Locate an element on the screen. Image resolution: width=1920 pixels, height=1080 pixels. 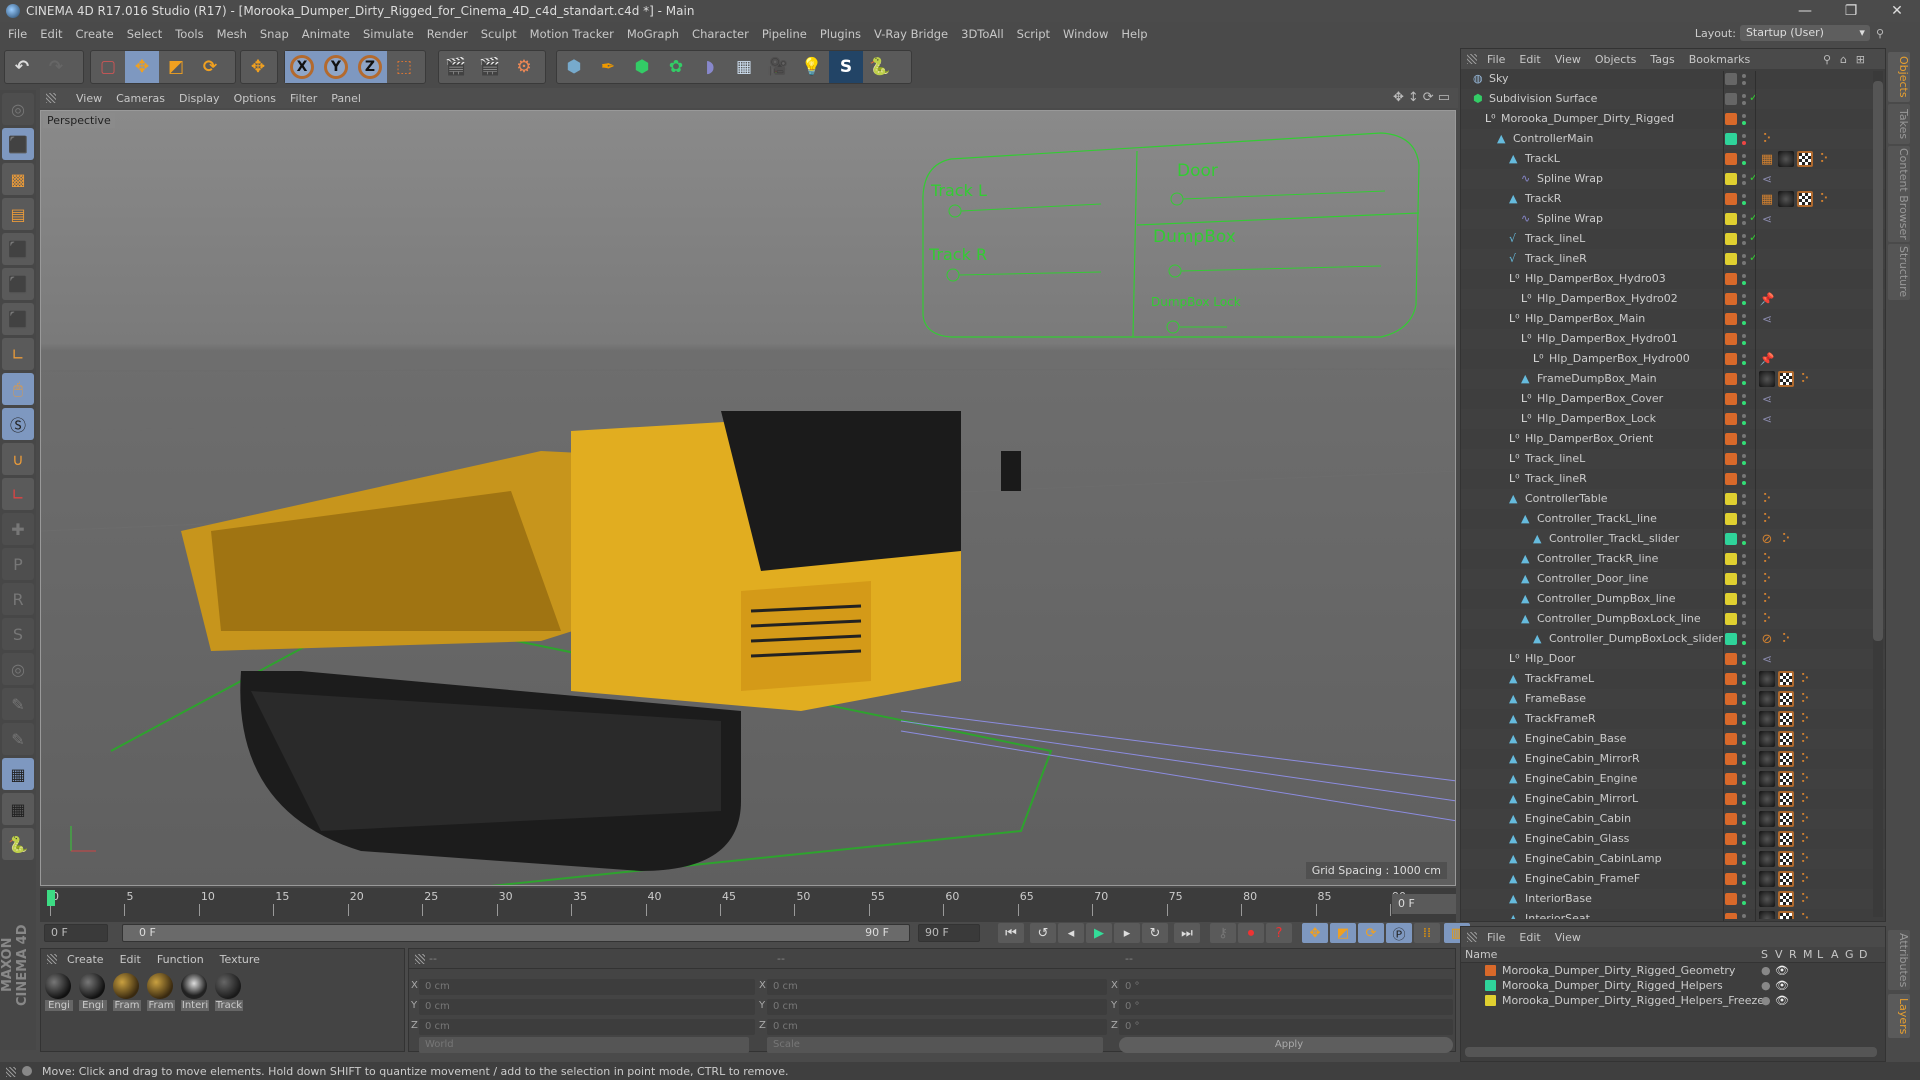
go-to-start-button: ⏮ is located at coordinates (1011, 933).